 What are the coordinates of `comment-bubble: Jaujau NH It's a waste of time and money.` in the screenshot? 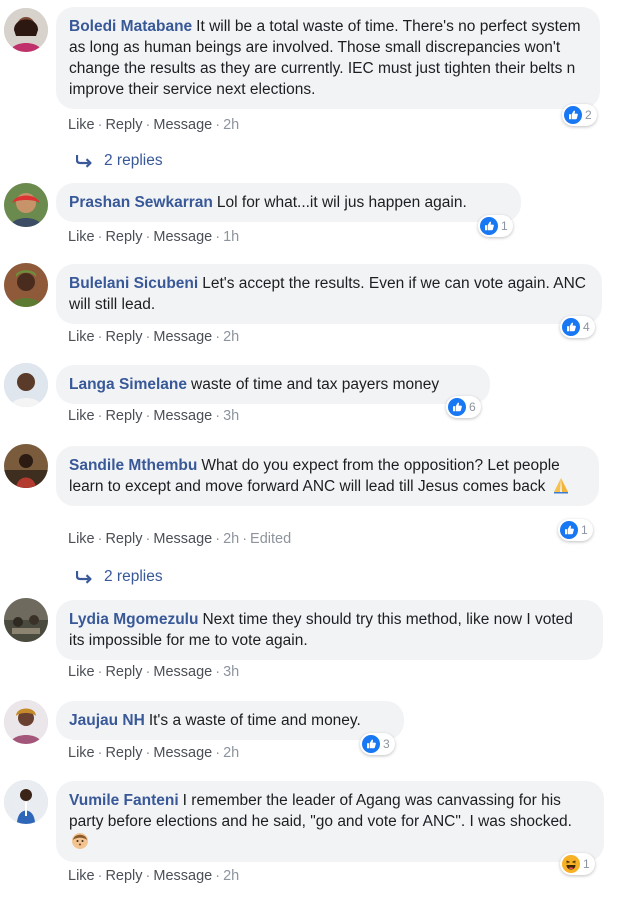 It's located at (230, 720).